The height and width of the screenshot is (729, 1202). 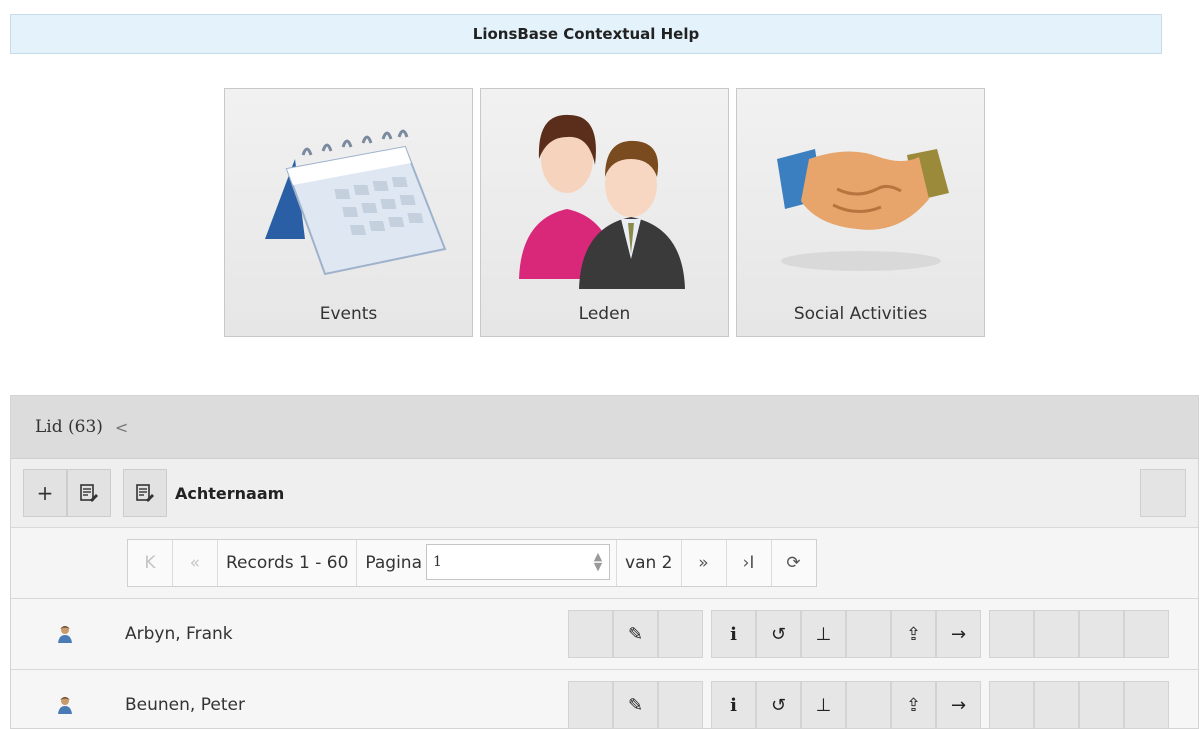 What do you see at coordinates (1163, 493) in the screenshot?
I see `toolbar-option-button` at bounding box center [1163, 493].